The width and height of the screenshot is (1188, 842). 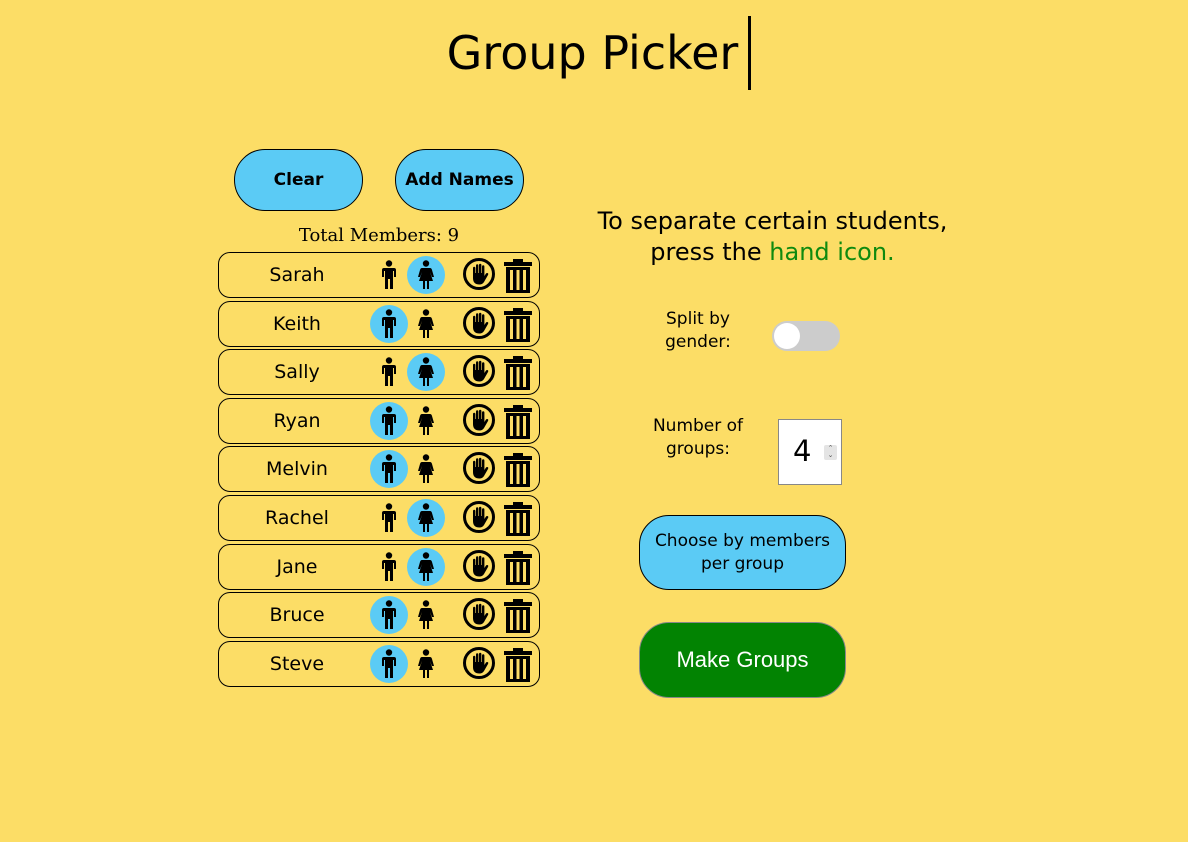 What do you see at coordinates (297, 615) in the screenshot?
I see `member-name: Bruce` at bounding box center [297, 615].